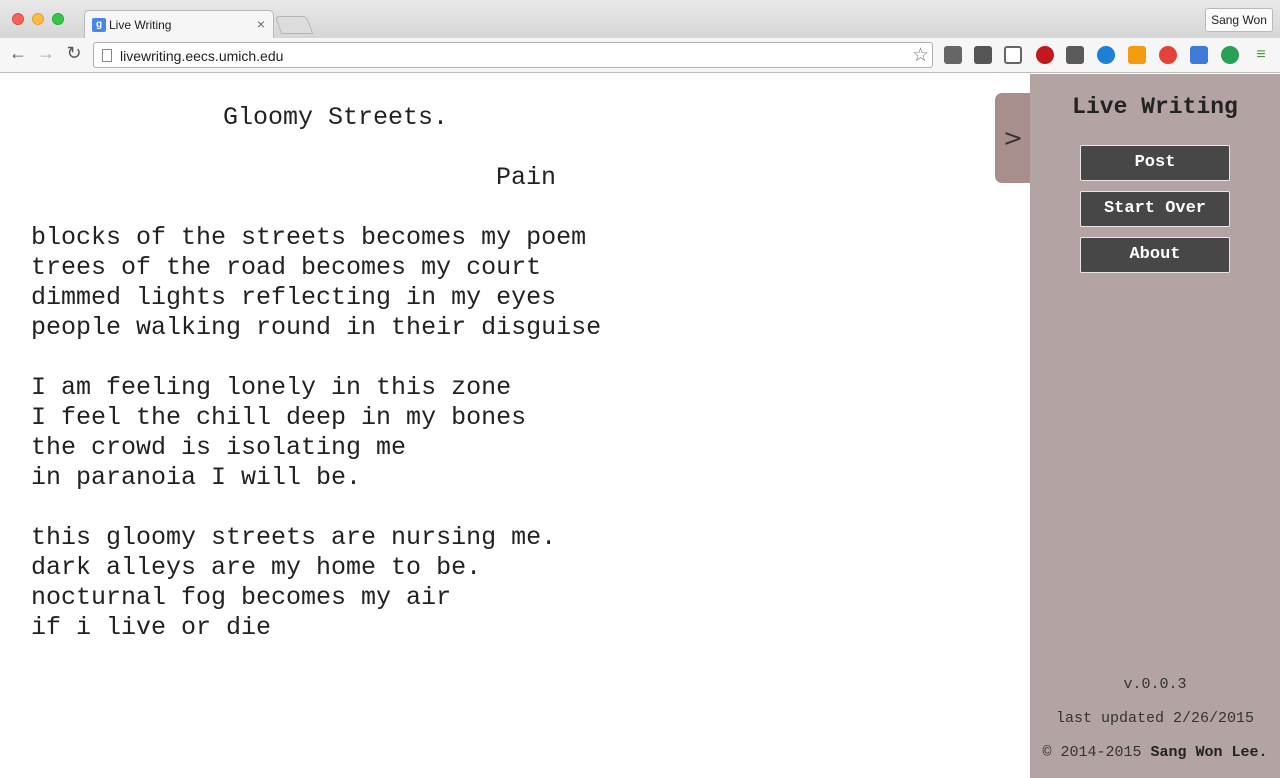 This screenshot has height=778, width=1280. Describe the element at coordinates (526, 177) in the screenshot. I see `poem-subtitle: Pain` at that location.